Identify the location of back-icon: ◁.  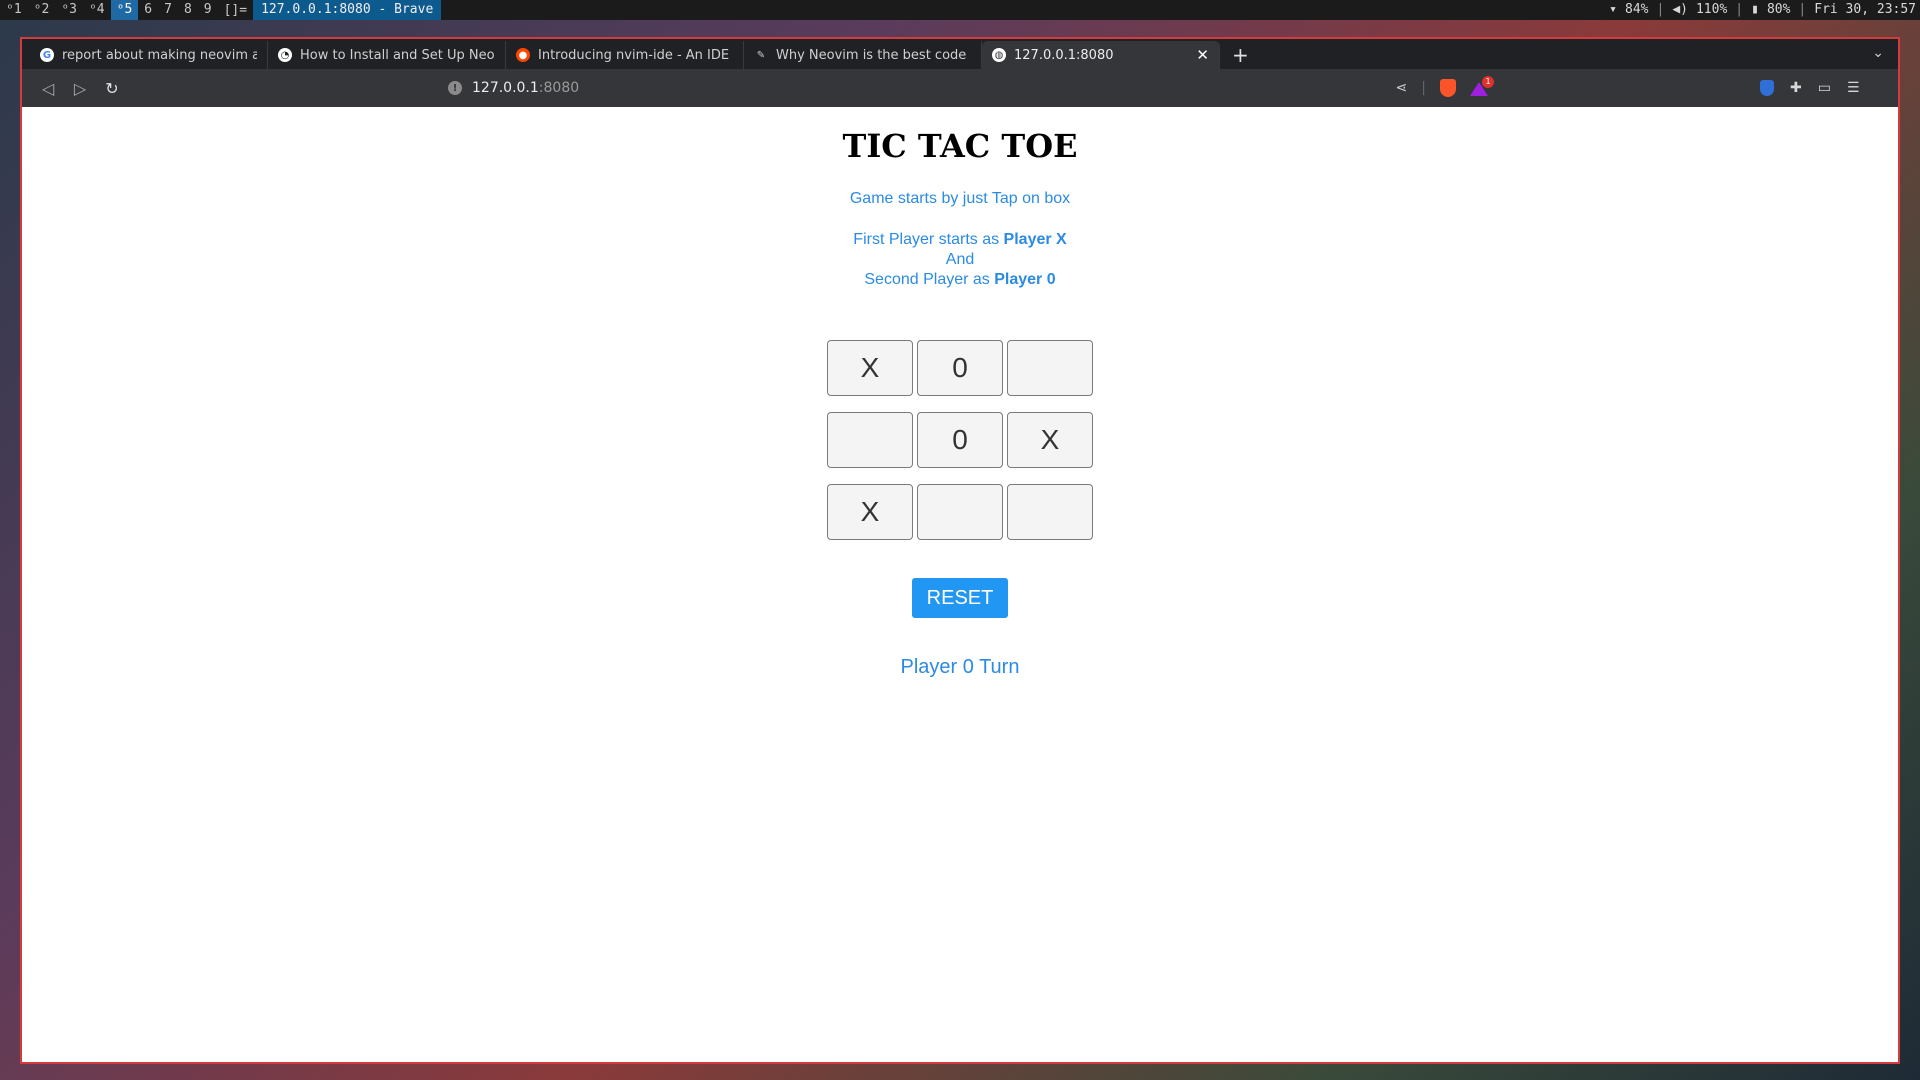
(48, 88).